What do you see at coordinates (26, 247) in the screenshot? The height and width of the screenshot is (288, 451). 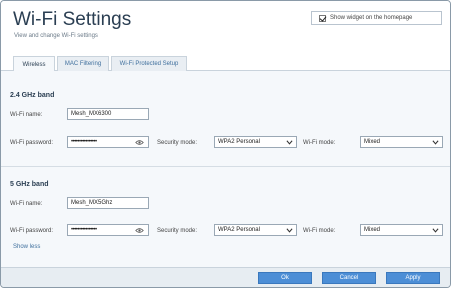 I see `show-less-link: Show less` at bounding box center [26, 247].